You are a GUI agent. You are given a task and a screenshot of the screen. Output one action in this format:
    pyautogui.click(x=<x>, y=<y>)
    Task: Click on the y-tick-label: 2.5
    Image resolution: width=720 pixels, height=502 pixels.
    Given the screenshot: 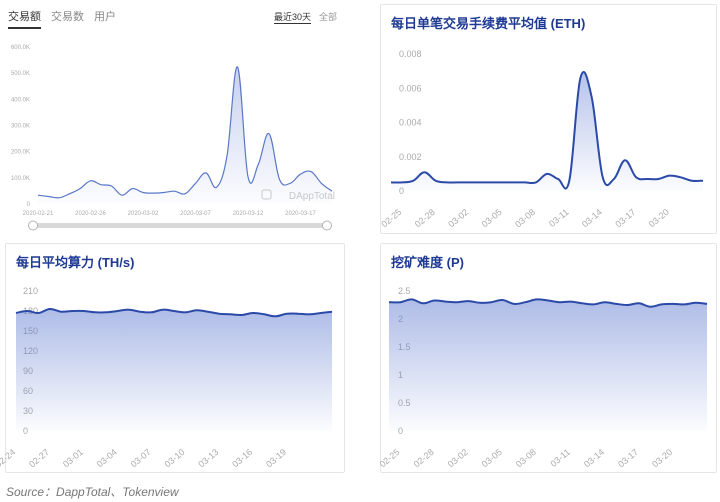 What is the action you would take?
    pyautogui.click(x=404, y=291)
    